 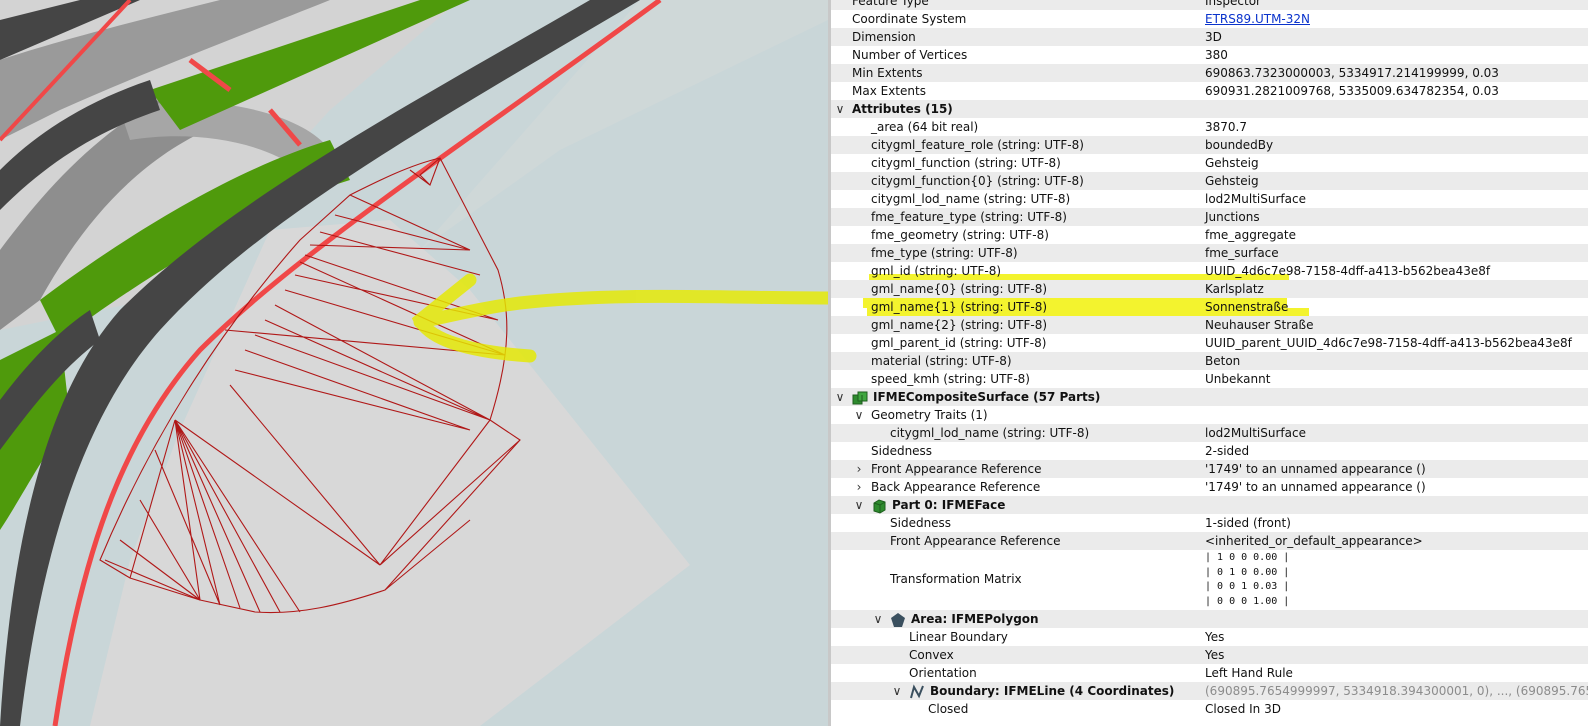 I want to click on coordinate-system-link: ETRS89.UTM-32N, so click(x=1257, y=19).